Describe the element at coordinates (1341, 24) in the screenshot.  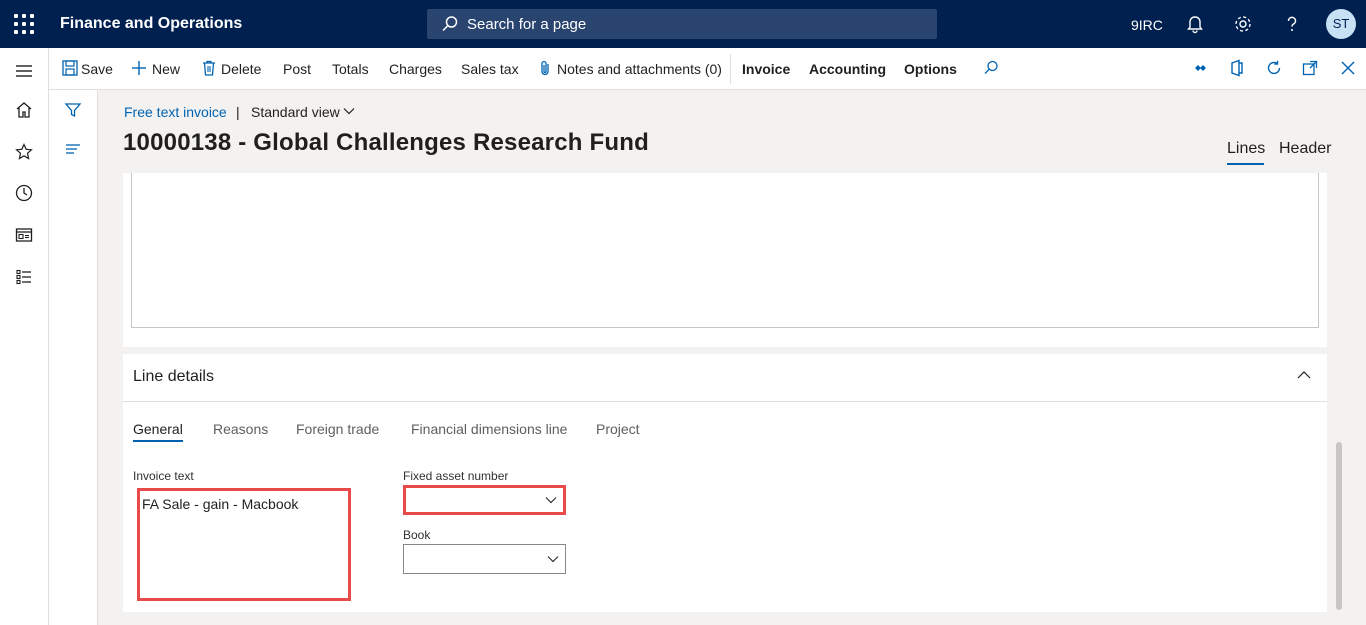
I see `avatar: ST` at that location.